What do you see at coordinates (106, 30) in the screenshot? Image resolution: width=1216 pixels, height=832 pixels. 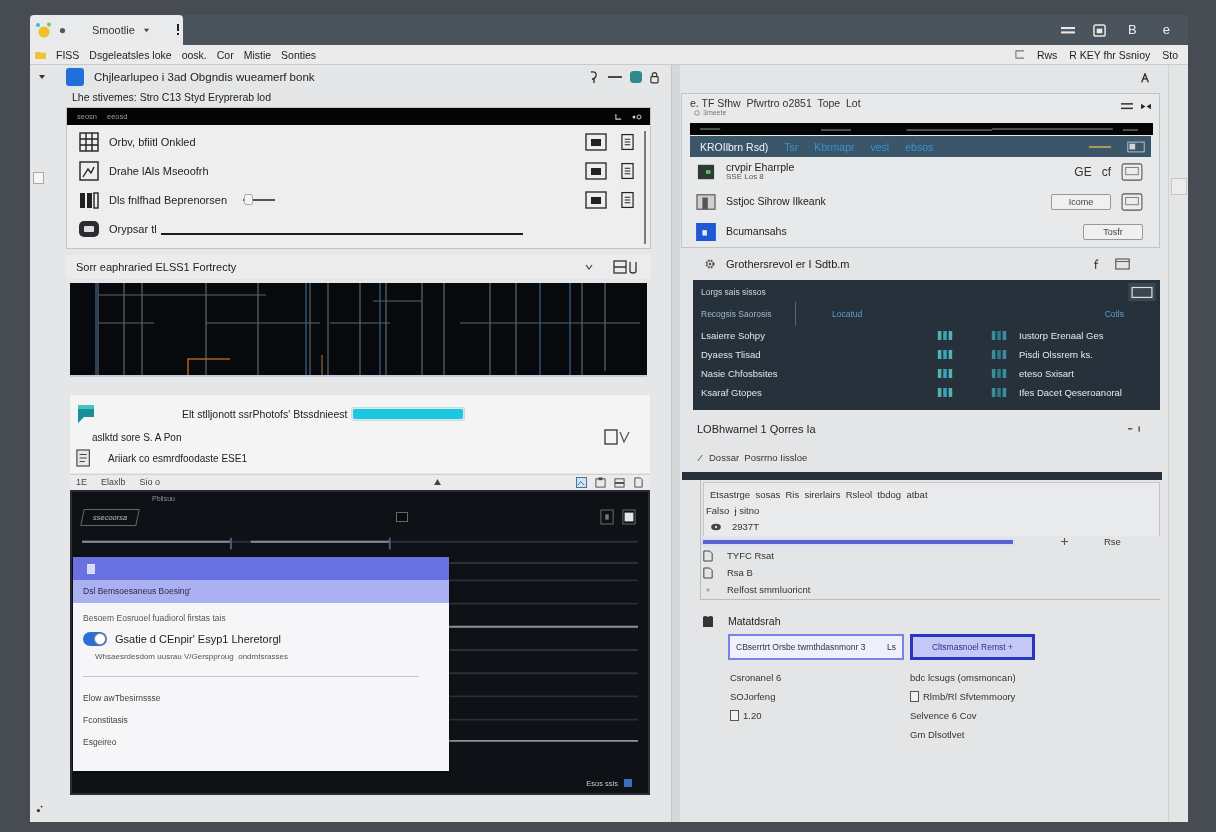 I see `window-tab: Smootlie` at bounding box center [106, 30].